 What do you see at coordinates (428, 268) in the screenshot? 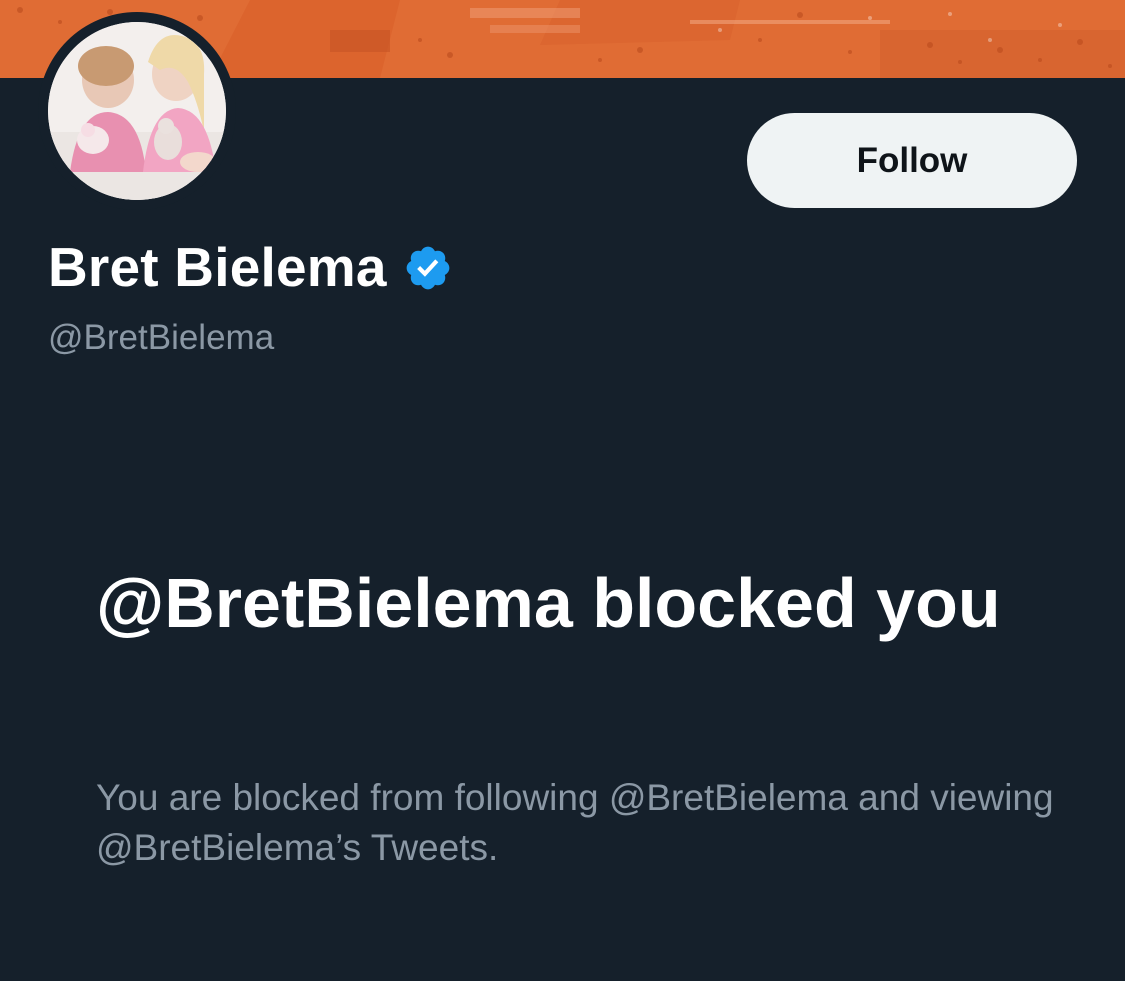
I see `verified-badge-icon` at bounding box center [428, 268].